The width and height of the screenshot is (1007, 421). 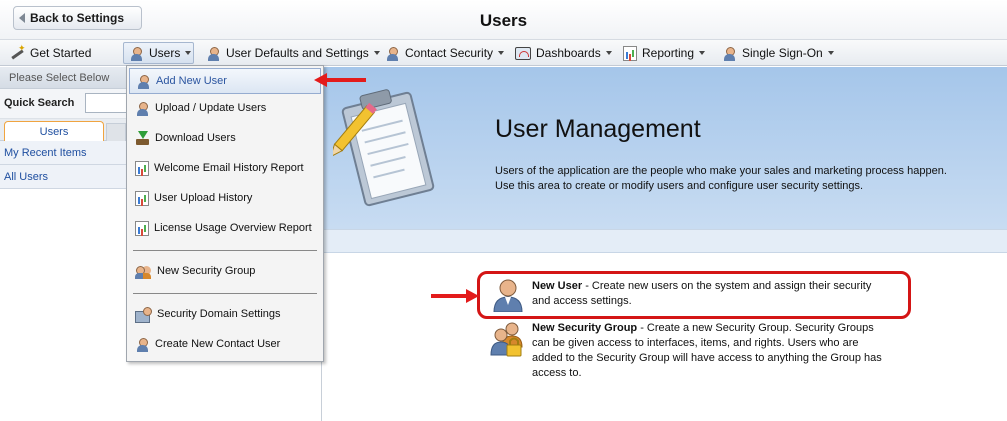 What do you see at coordinates (508, 295) in the screenshot?
I see `new-user-icon` at bounding box center [508, 295].